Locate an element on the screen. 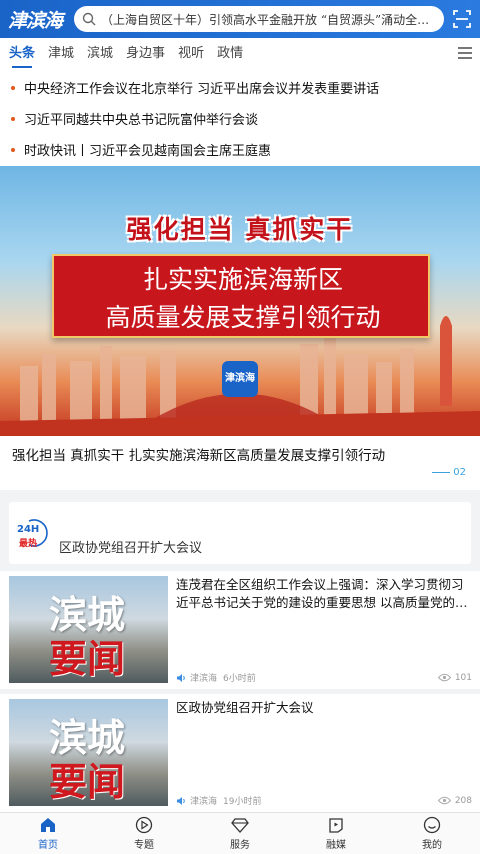 The height and width of the screenshot is (854, 480). category-tabs: 头条 津城 滨城 身边事 视听 政情 is located at coordinates (240, 54).